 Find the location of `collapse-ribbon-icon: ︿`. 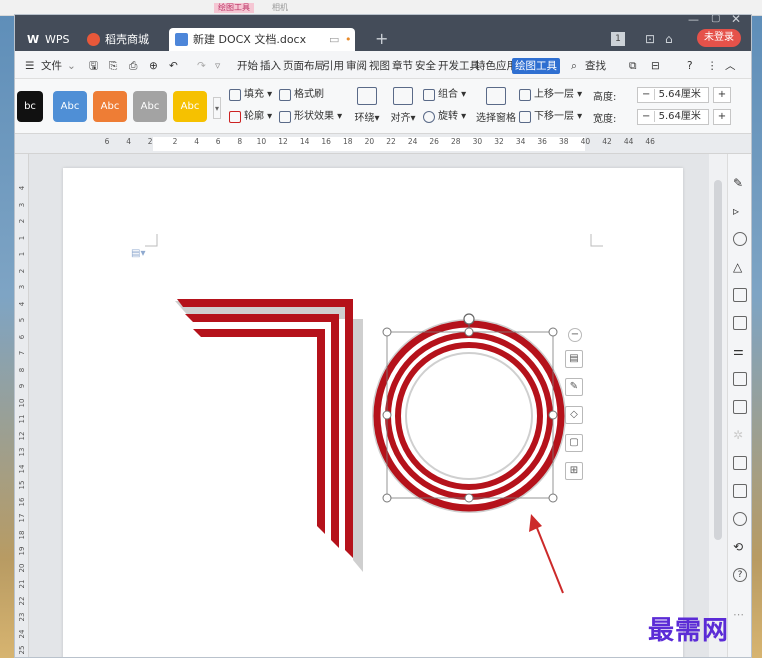

collapse-ribbon-icon: ︿ is located at coordinates (730, 66).